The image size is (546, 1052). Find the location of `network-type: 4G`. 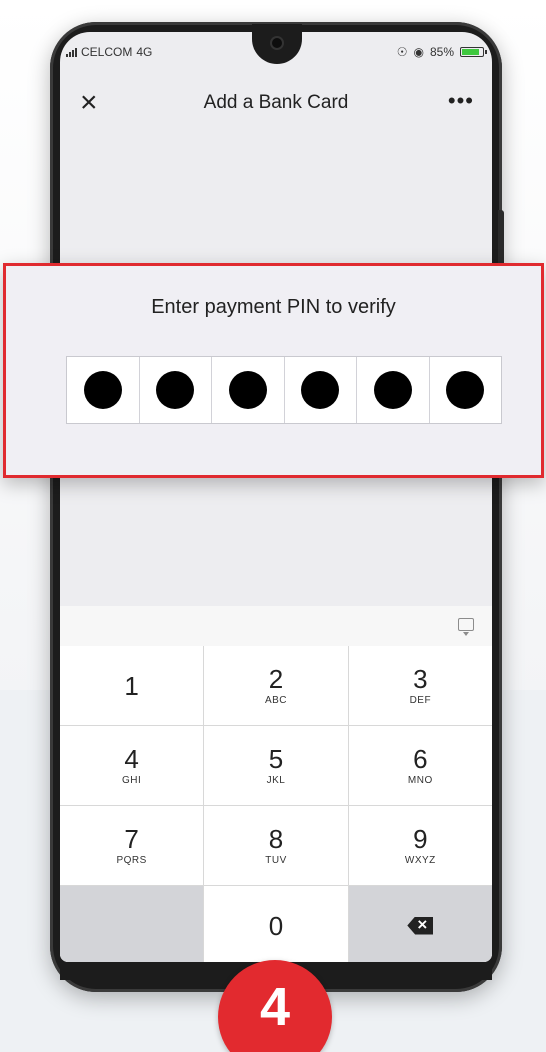

network-type: 4G is located at coordinates (144, 52).